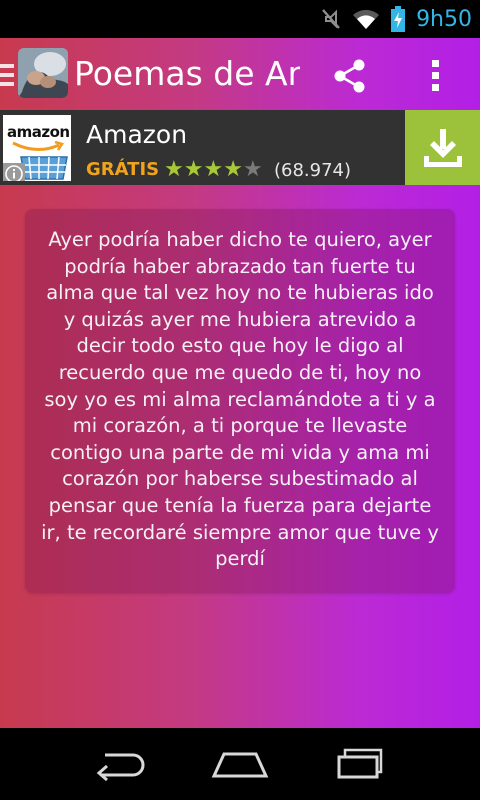 The image size is (480, 800). I want to click on ad-review-count: (68.974), so click(313, 170).